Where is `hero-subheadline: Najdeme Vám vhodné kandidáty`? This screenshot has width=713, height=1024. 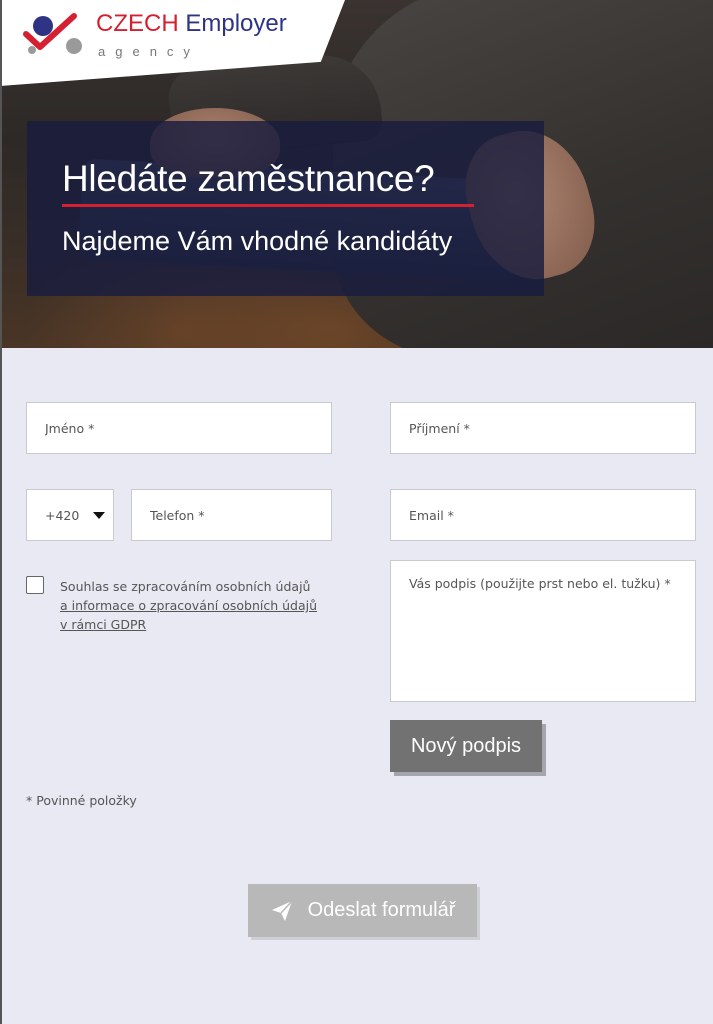 hero-subheadline: Najdeme Vám vhodné kandidáty is located at coordinates (257, 241).